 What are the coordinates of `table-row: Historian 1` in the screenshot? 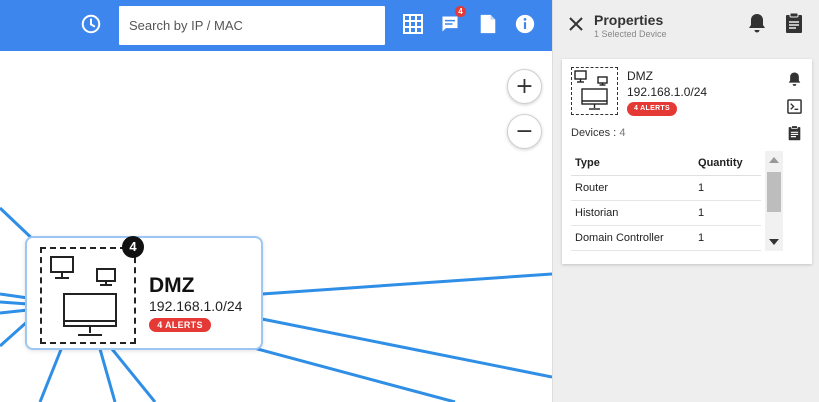 It's located at (666, 213).